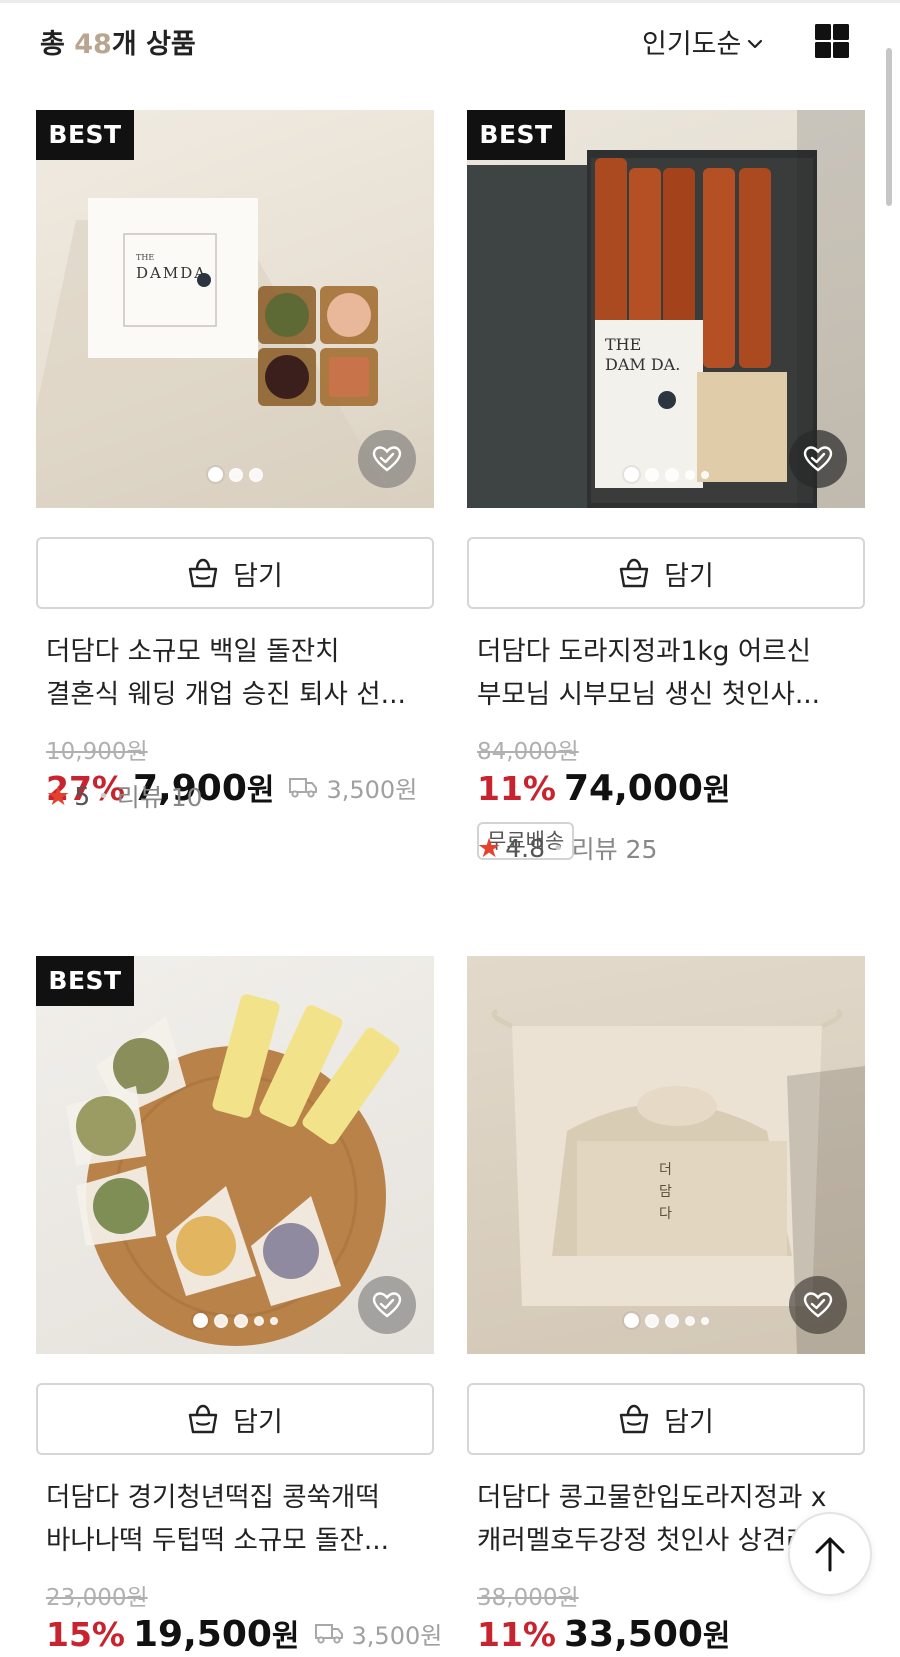 This screenshot has width=900, height=1657. I want to click on price-row: 11% 33,500원, so click(604, 1633).